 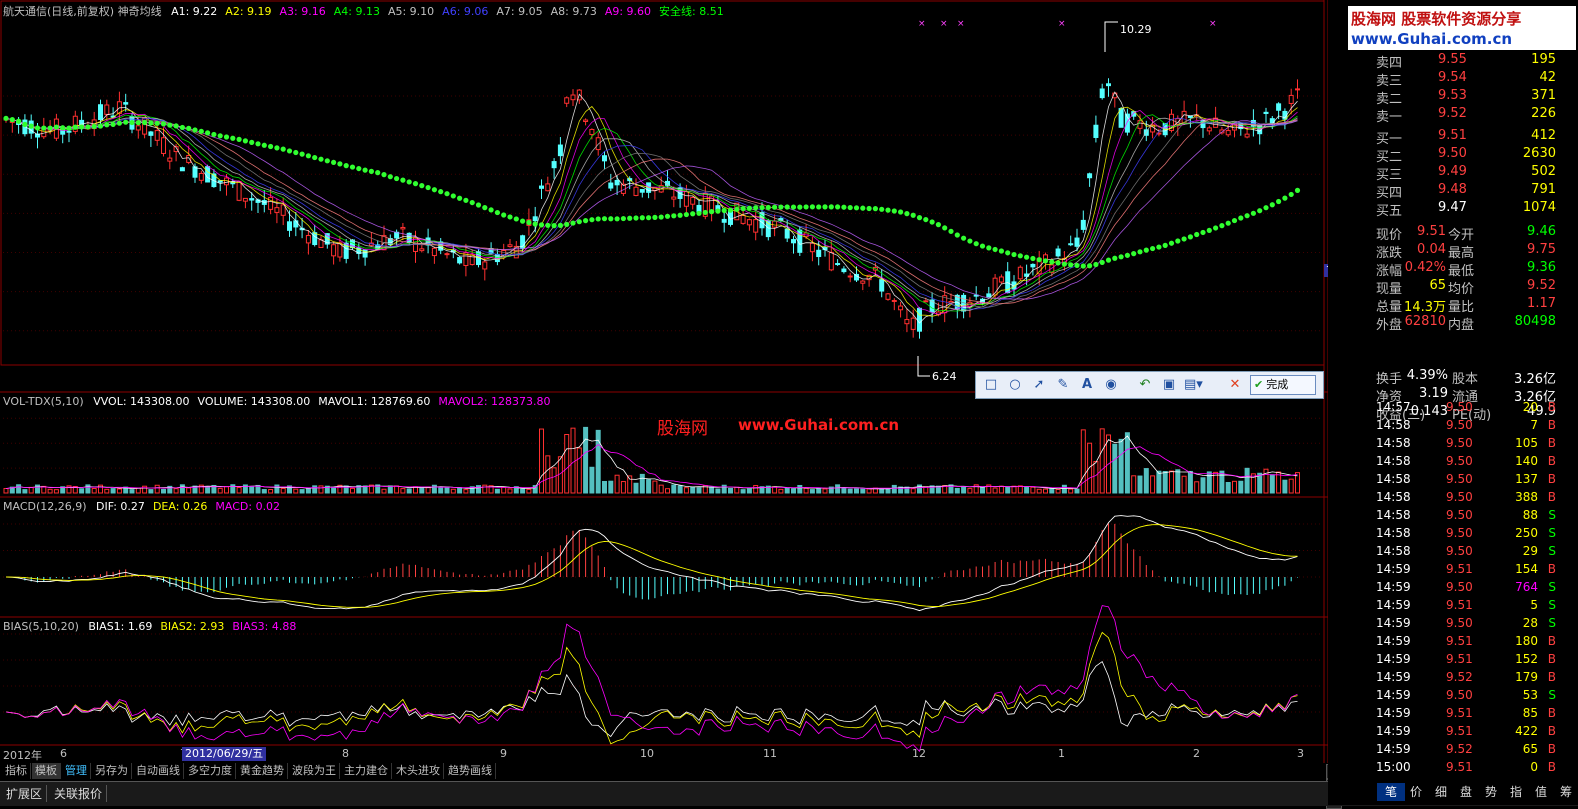 I want to click on save-icon: ▣, so click(x=1169, y=385).